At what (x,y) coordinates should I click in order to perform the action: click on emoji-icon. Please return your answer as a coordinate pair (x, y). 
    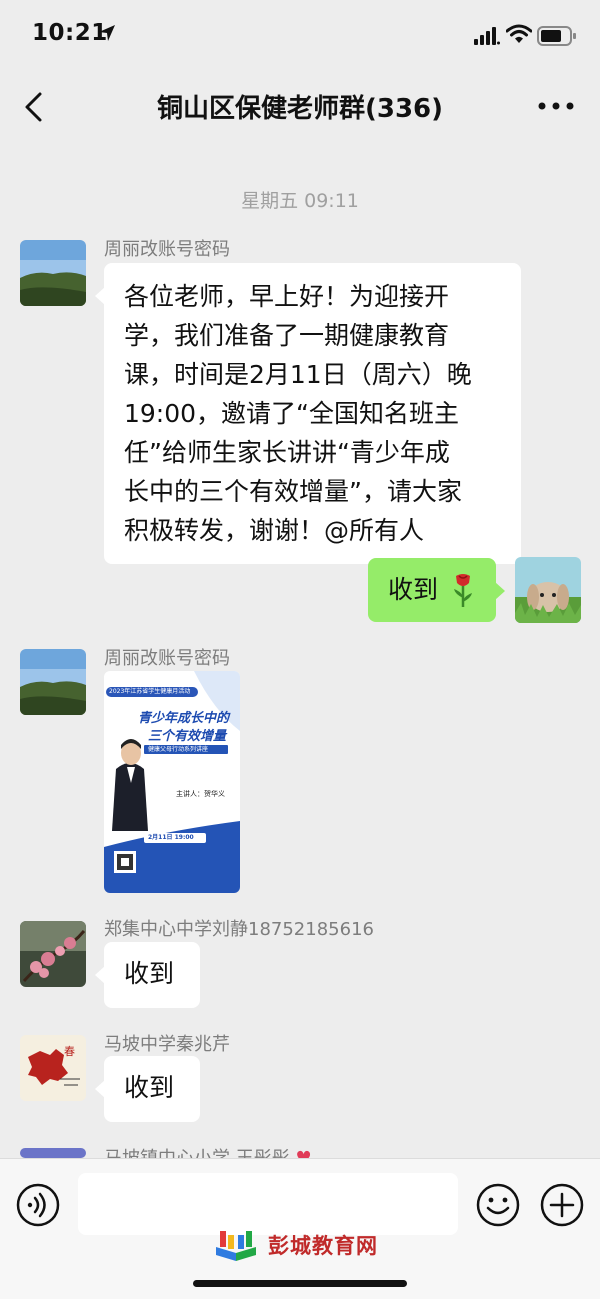
    Looking at the image, I should click on (498, 1205).